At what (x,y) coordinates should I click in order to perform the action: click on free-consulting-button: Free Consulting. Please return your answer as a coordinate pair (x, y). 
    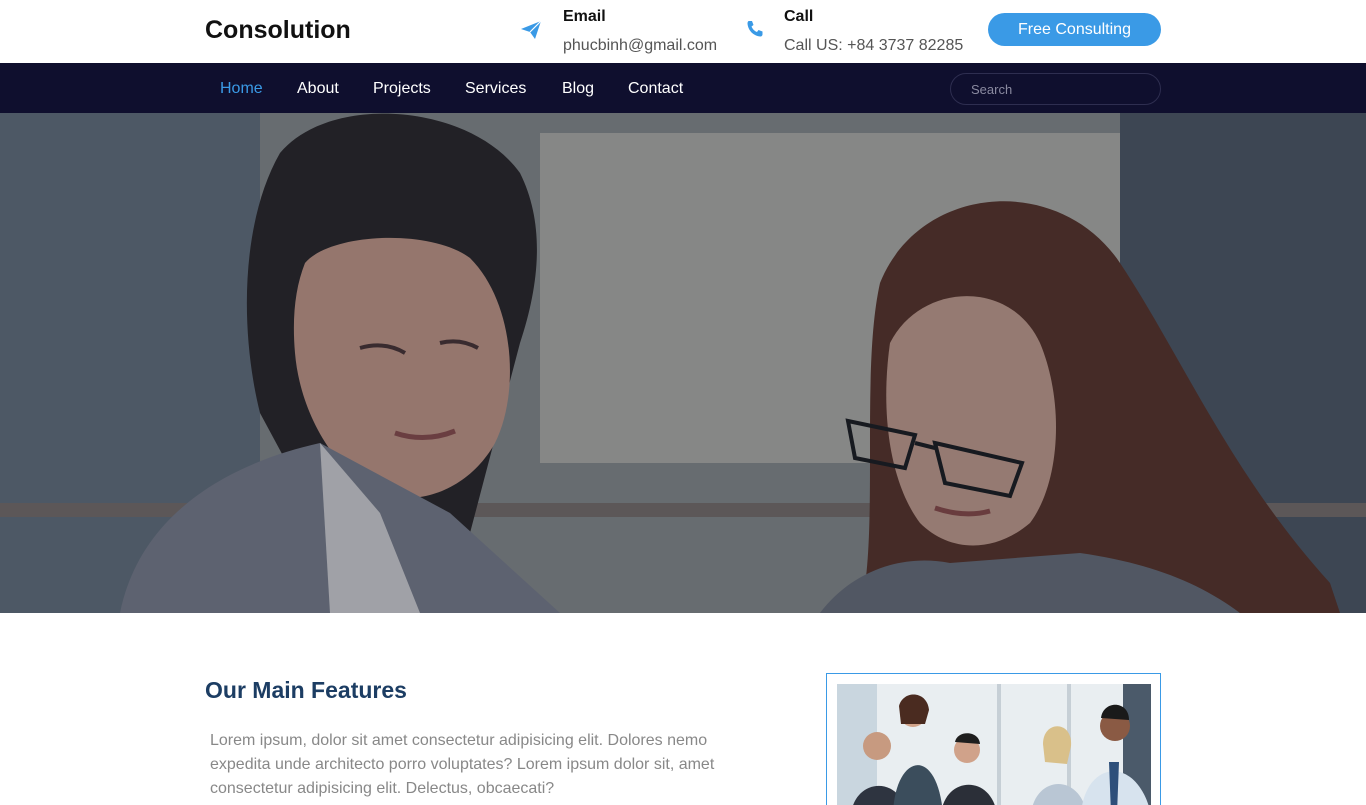
    Looking at the image, I should click on (1074, 29).